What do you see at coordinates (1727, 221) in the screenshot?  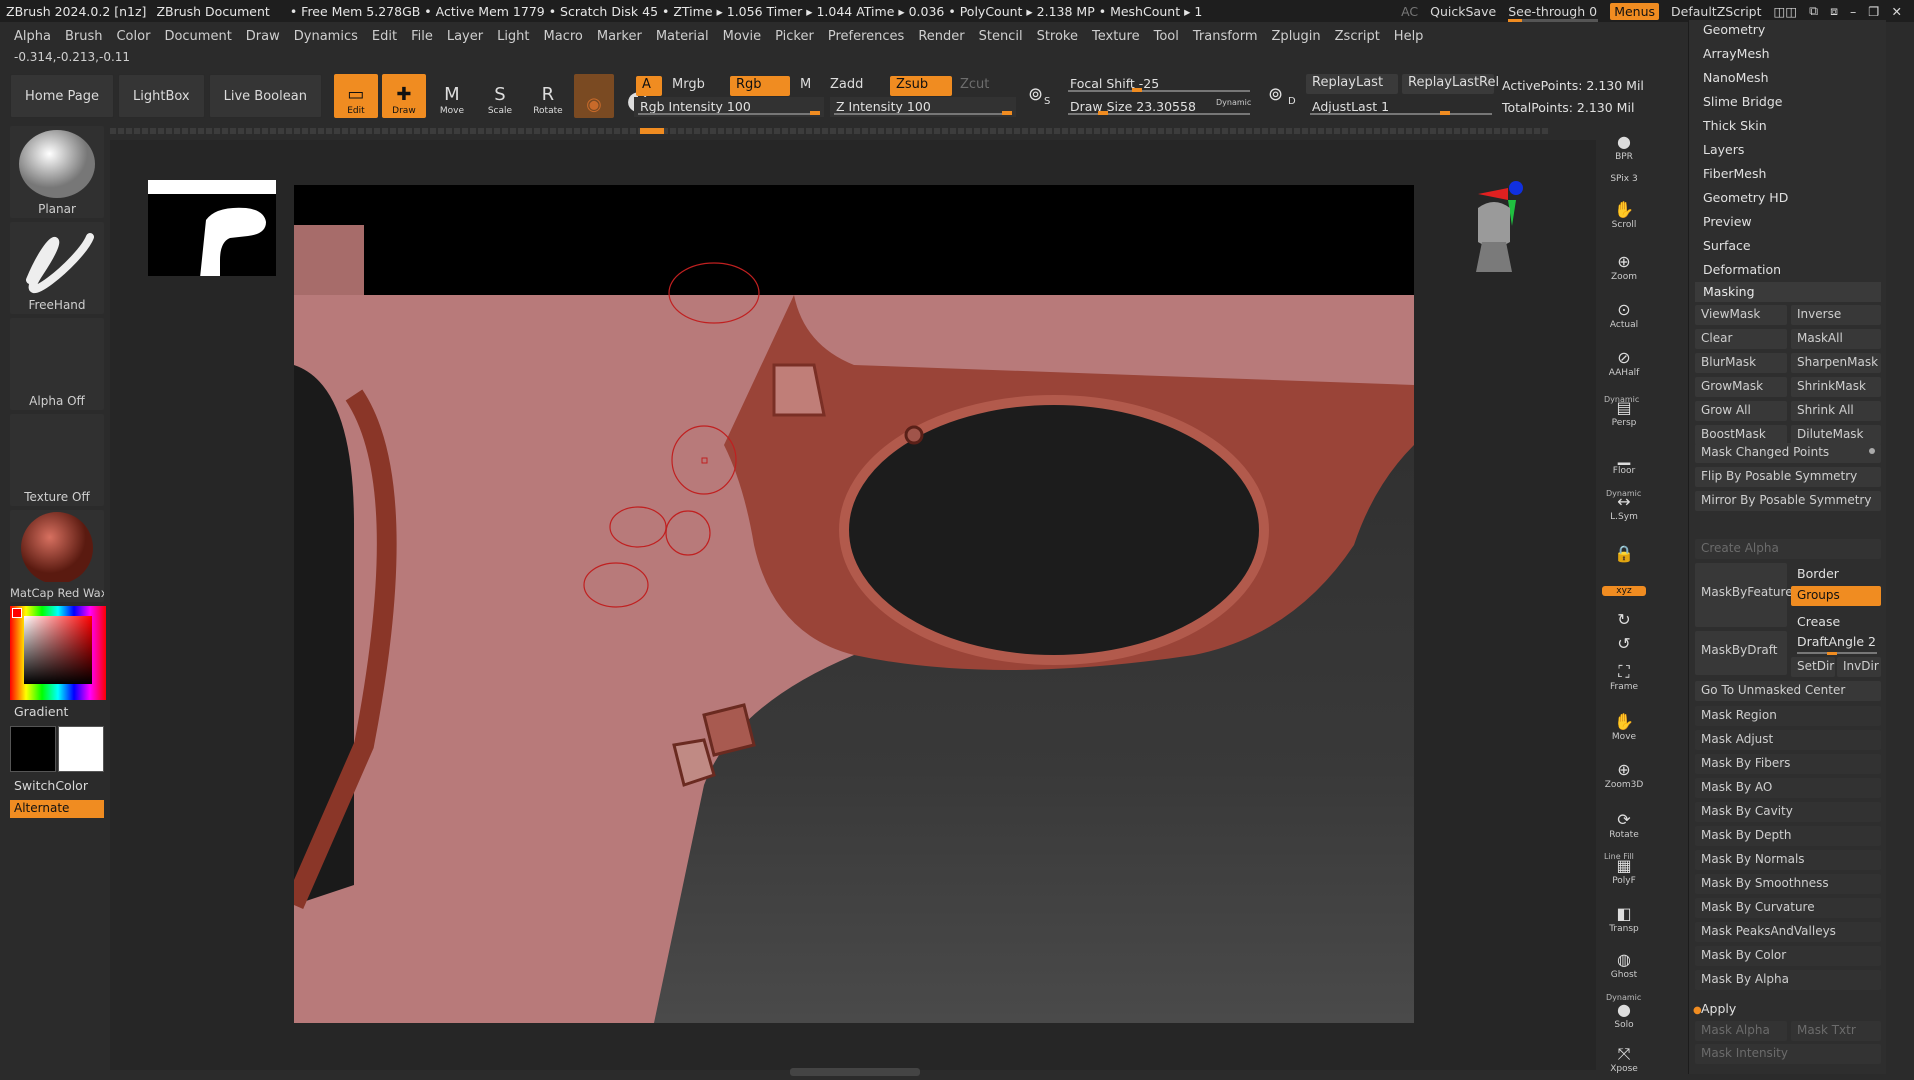 I see `subpalette-preview: Preview` at bounding box center [1727, 221].